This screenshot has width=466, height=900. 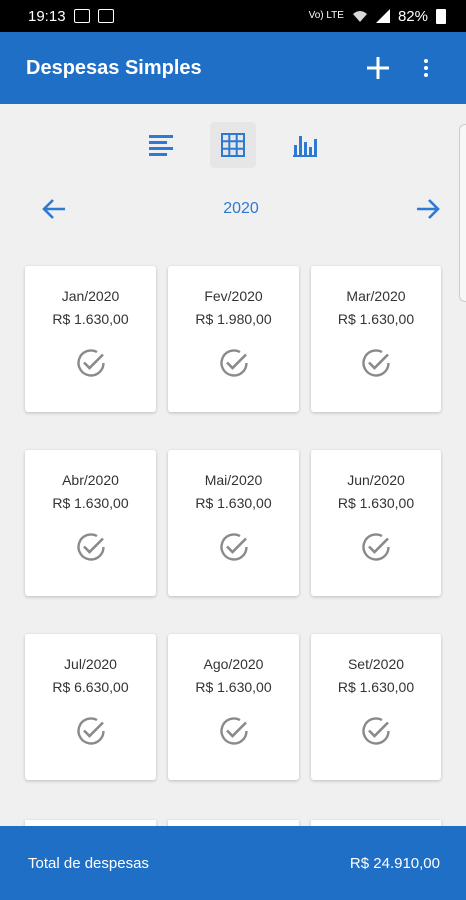 I want to click on chart-view-button, so click(x=305, y=145).